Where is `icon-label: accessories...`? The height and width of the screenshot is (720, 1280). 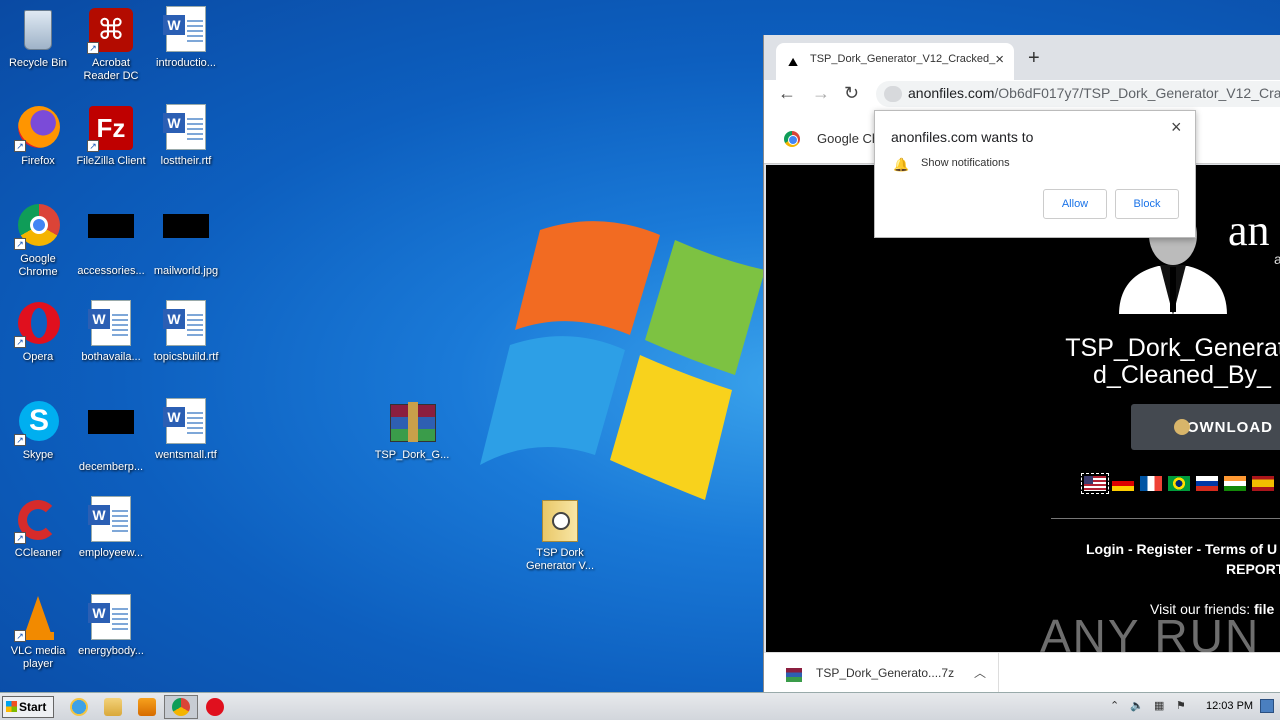 icon-label: accessories... is located at coordinates (111, 271).